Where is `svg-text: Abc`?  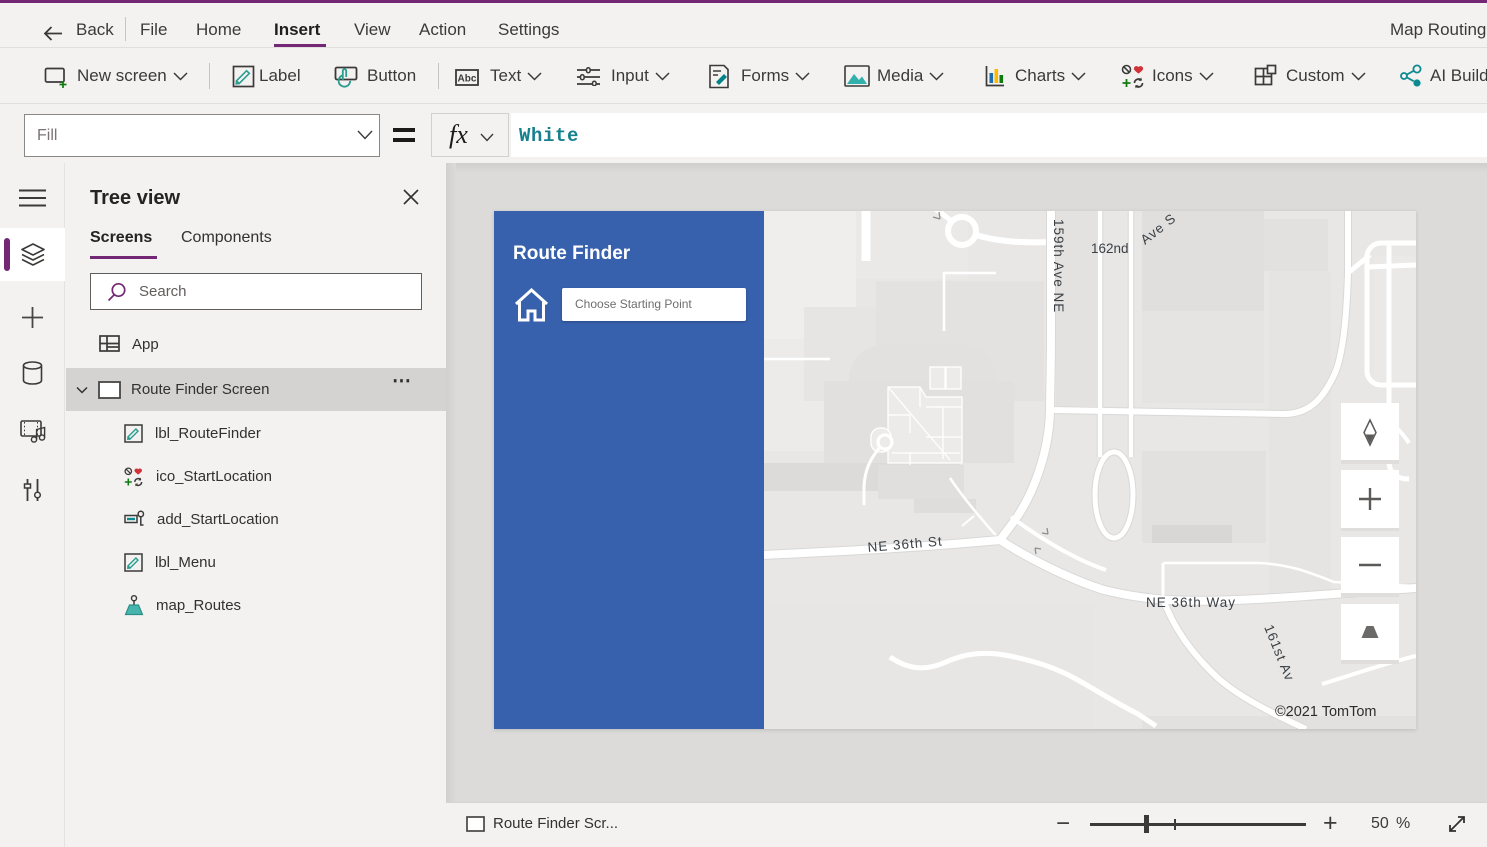 svg-text: Abc is located at coordinates (467, 78).